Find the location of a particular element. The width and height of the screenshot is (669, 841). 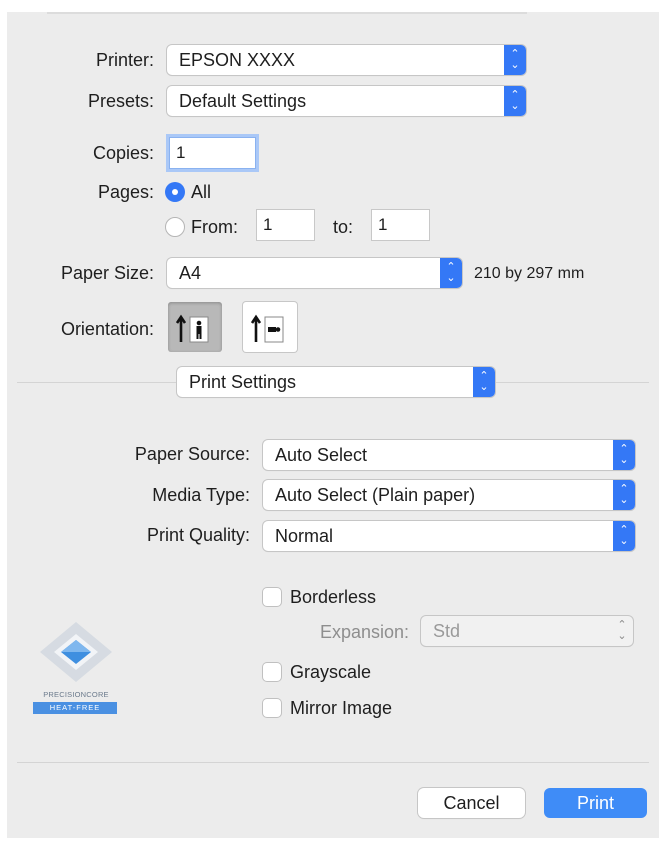

precisioncore-diamond-icon is located at coordinates (76, 652).